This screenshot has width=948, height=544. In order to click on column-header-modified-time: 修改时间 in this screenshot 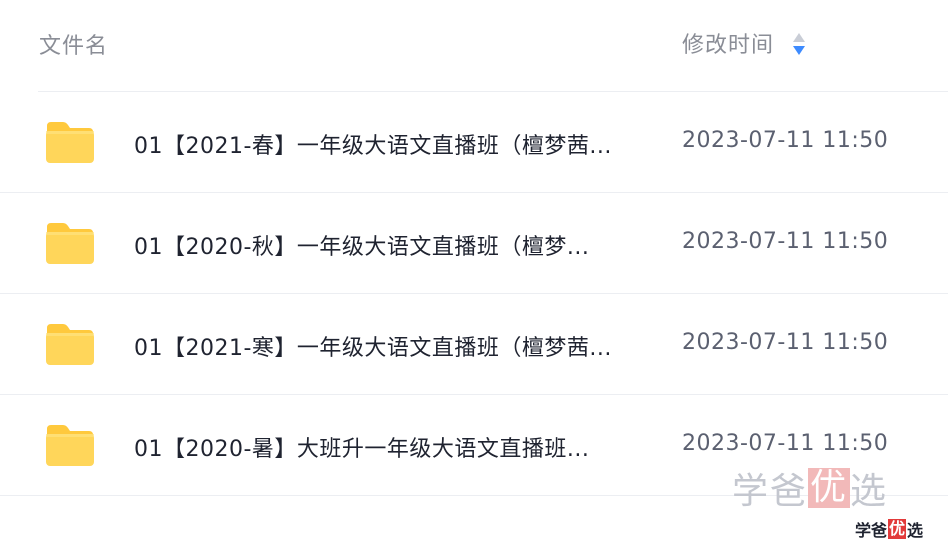, I will do `click(744, 43)`.